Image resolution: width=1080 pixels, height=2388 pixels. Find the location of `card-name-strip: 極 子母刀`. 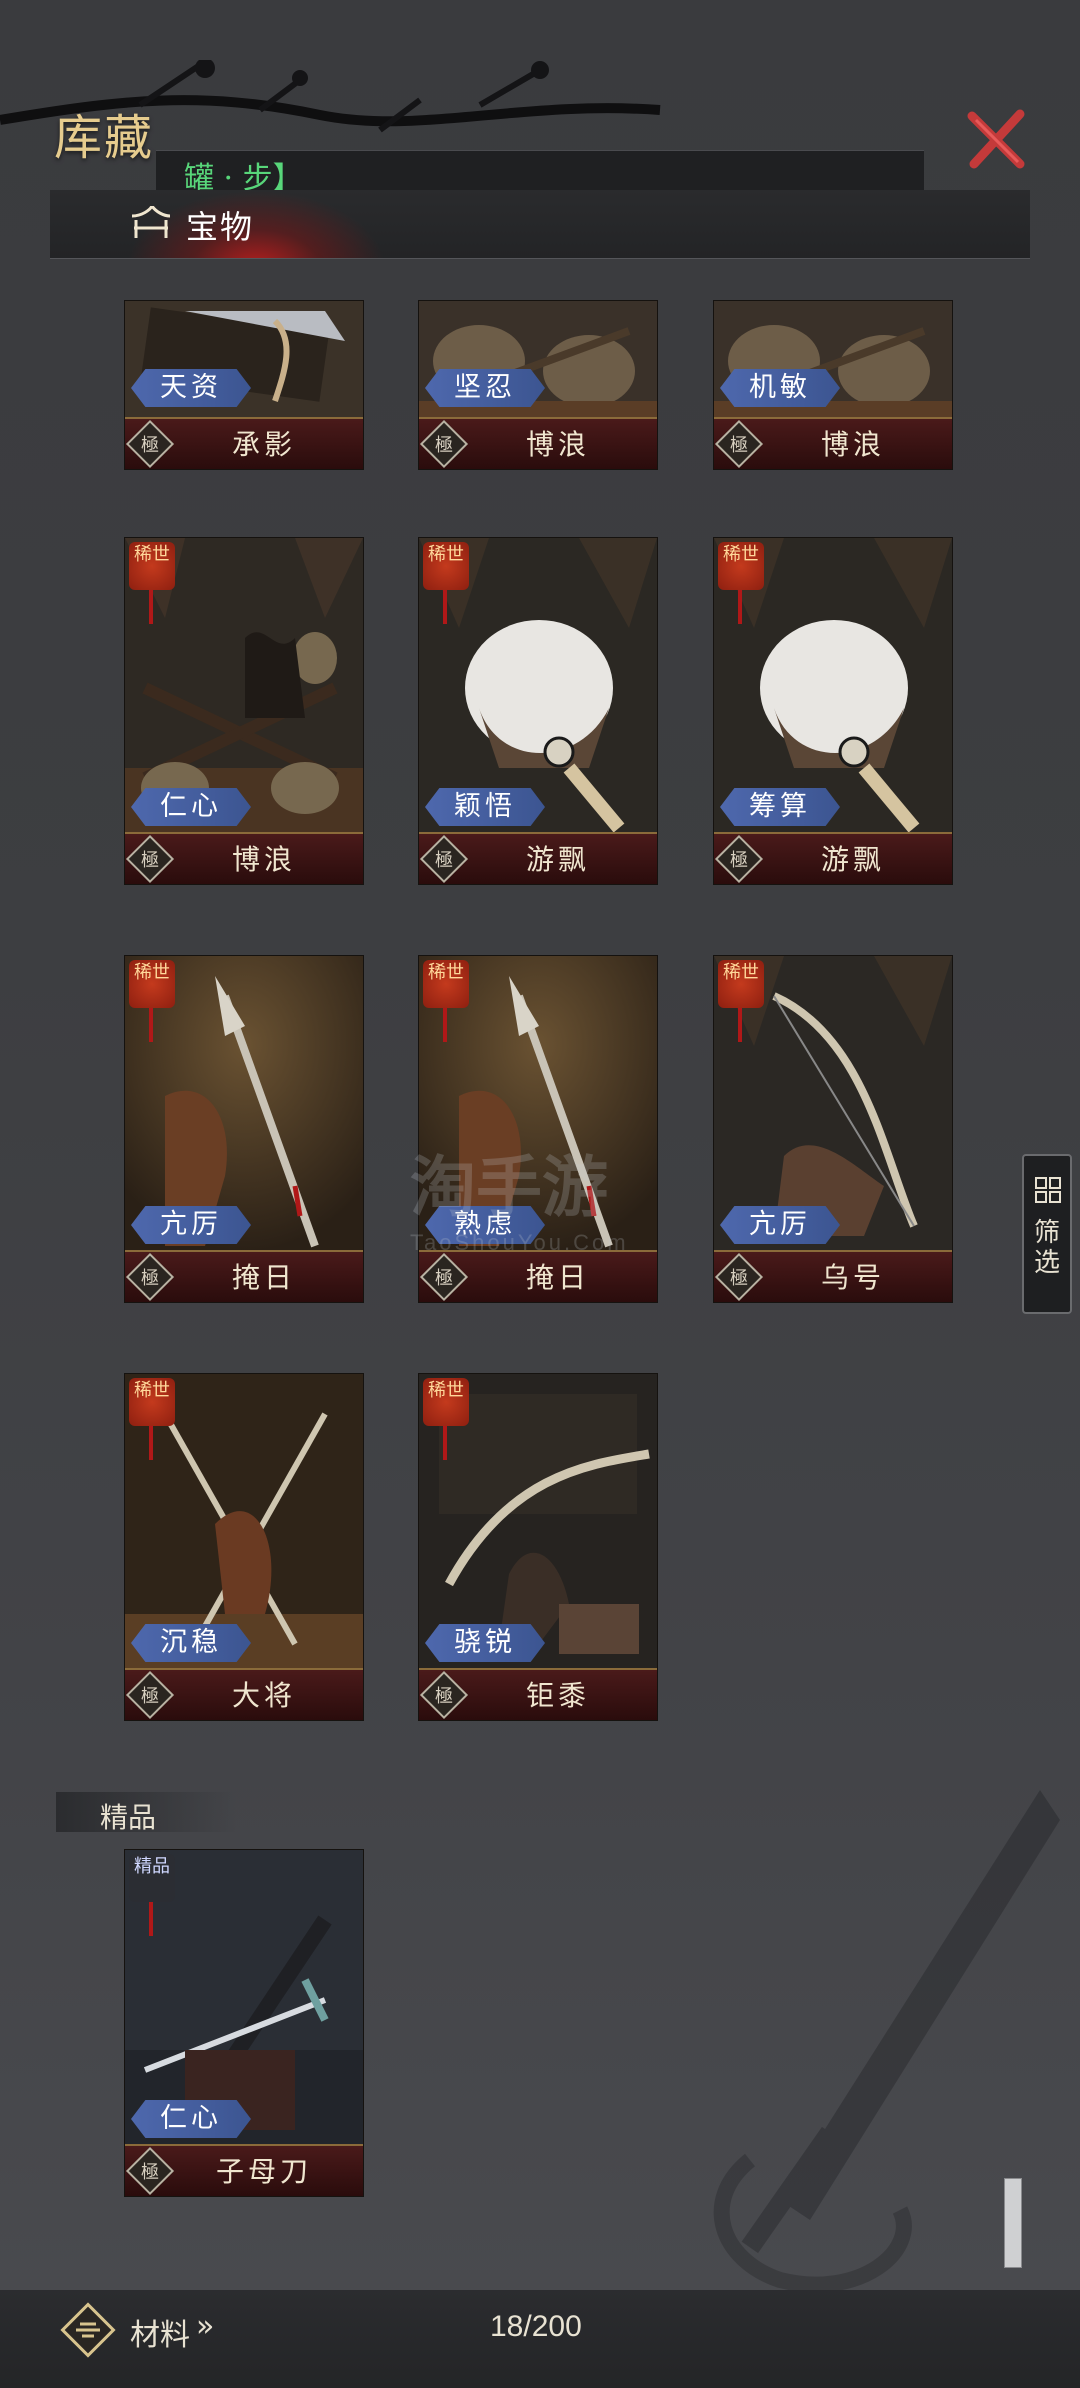

card-name-strip: 極 子母刀 is located at coordinates (244, 2170).